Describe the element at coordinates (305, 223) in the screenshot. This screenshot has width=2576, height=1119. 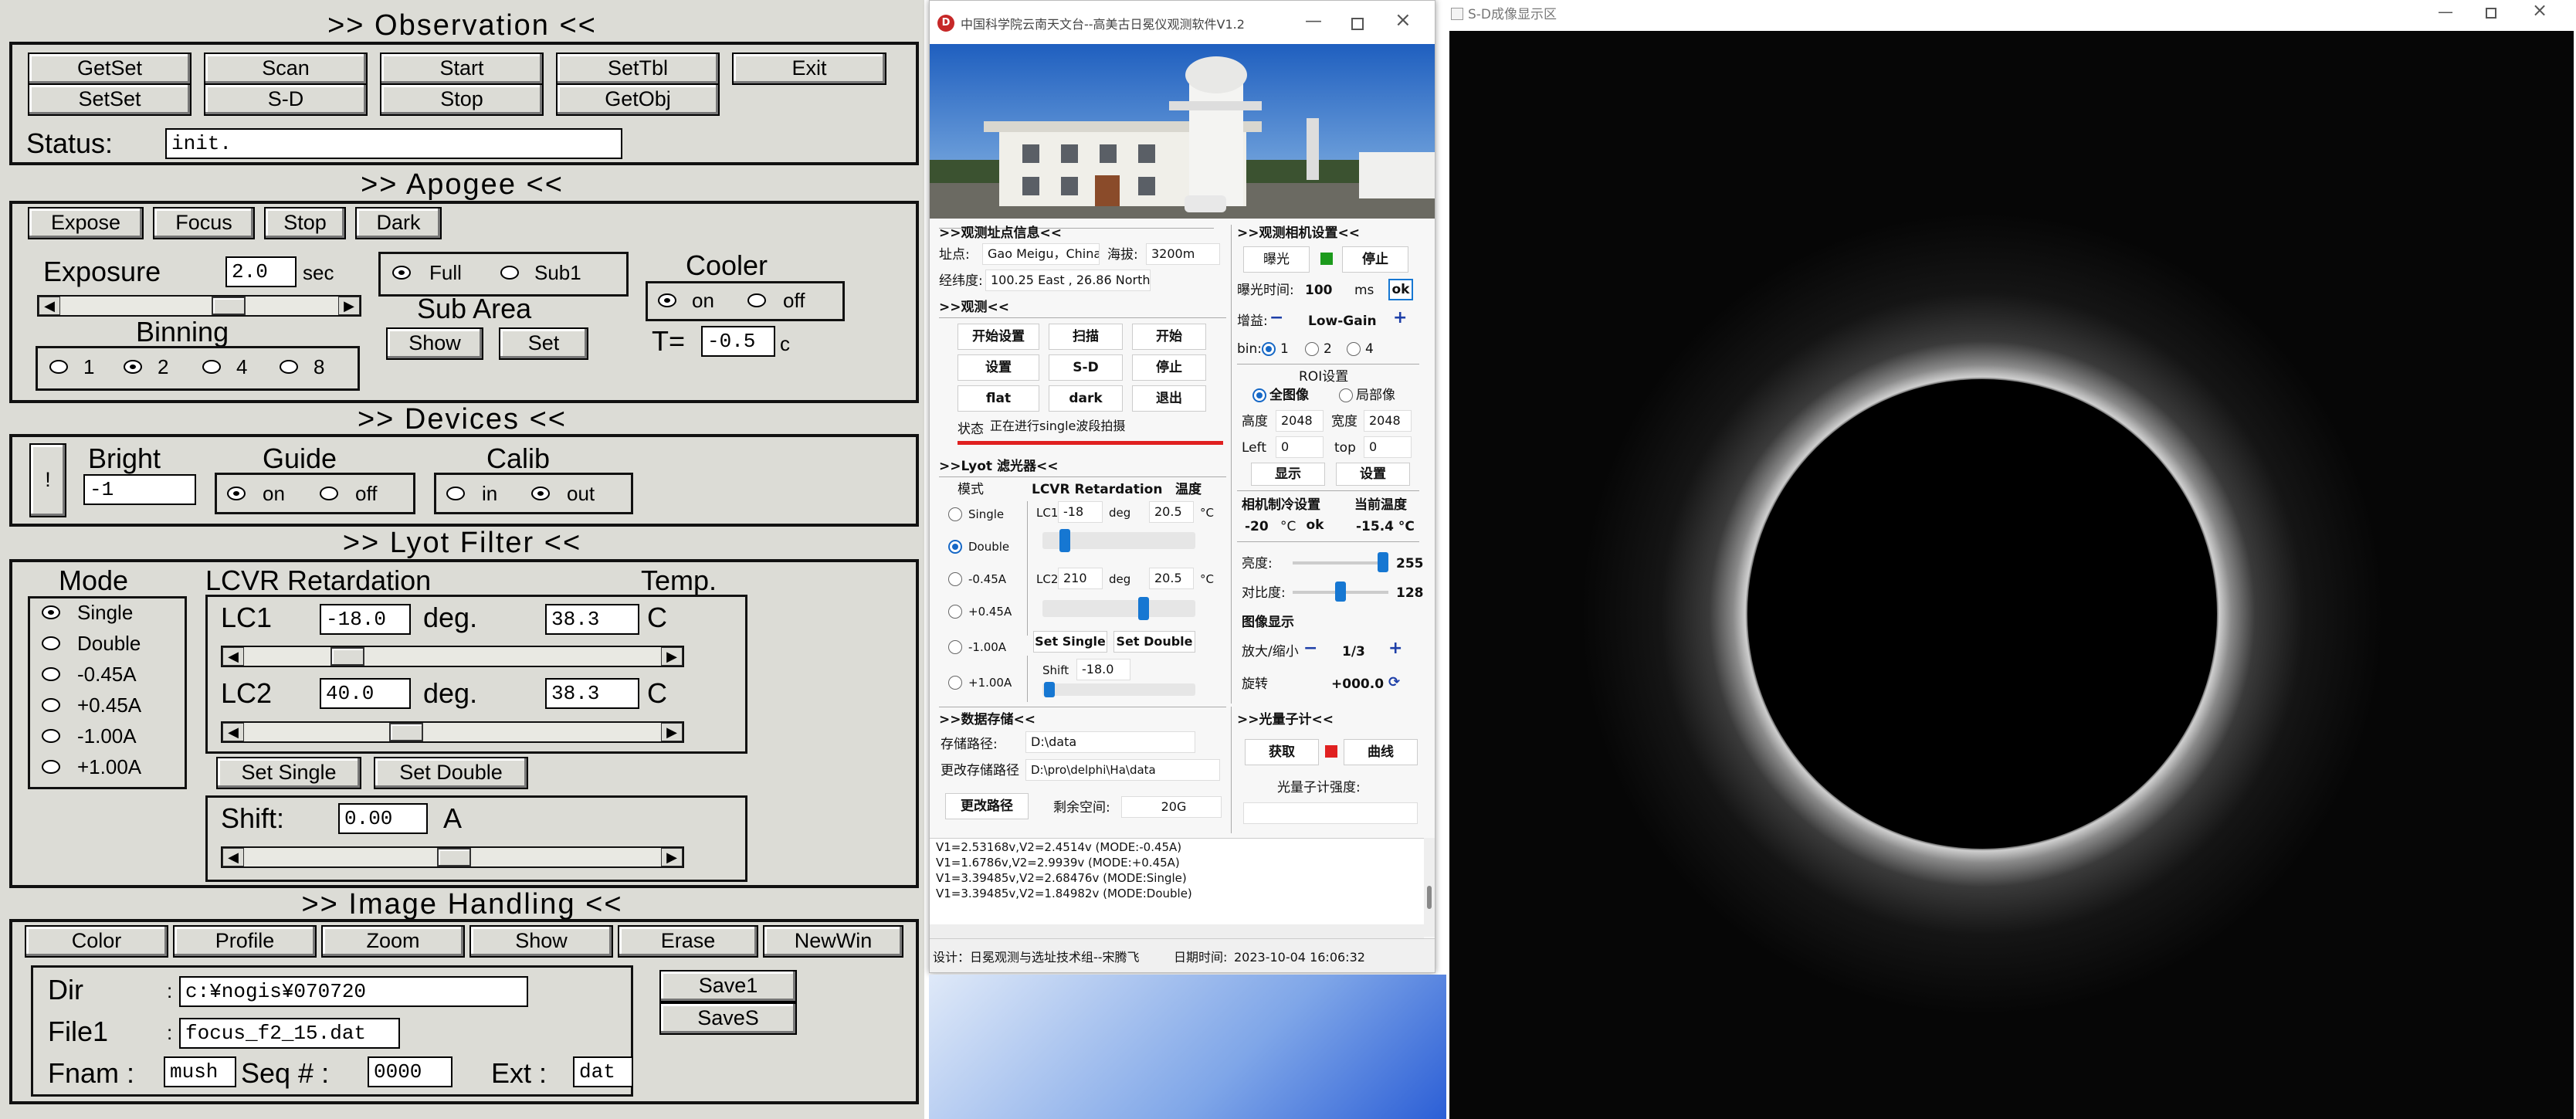
I see `apogee-stop-button: Stop` at that location.